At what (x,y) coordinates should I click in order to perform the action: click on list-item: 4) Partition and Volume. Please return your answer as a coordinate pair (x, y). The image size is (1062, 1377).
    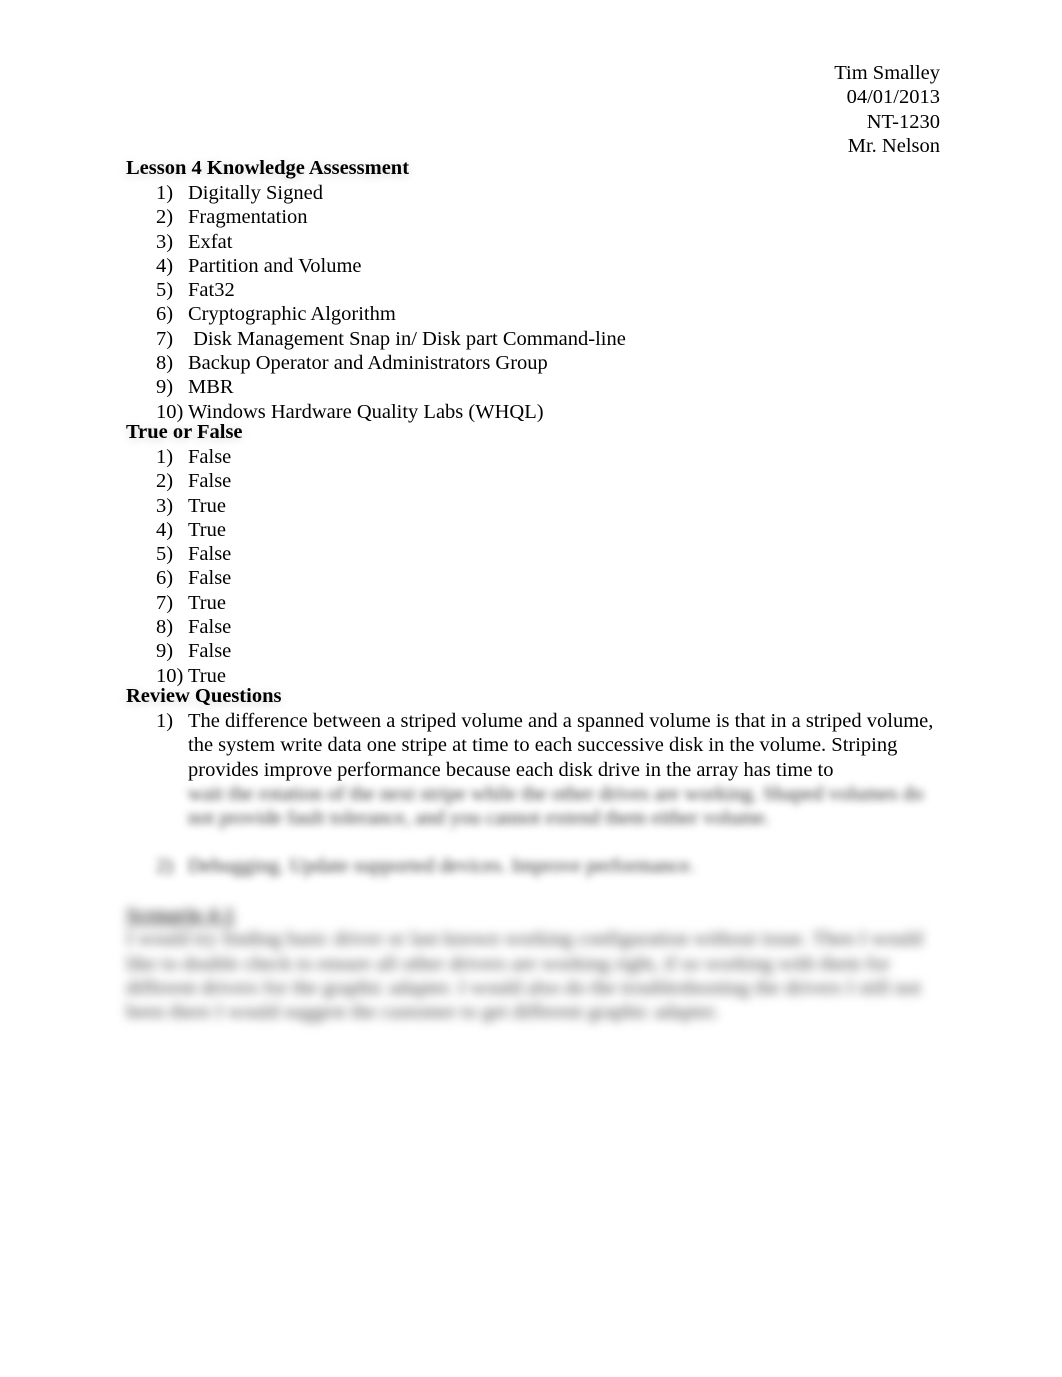
    Looking at the image, I should click on (391, 266).